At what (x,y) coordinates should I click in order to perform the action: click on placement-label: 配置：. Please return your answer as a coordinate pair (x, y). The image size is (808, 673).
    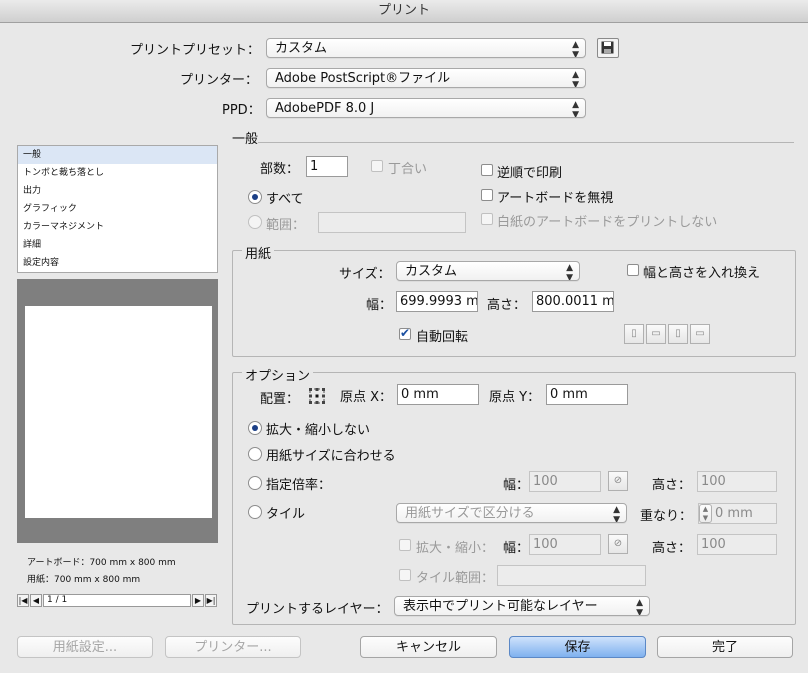
    Looking at the image, I should click on (280, 399).